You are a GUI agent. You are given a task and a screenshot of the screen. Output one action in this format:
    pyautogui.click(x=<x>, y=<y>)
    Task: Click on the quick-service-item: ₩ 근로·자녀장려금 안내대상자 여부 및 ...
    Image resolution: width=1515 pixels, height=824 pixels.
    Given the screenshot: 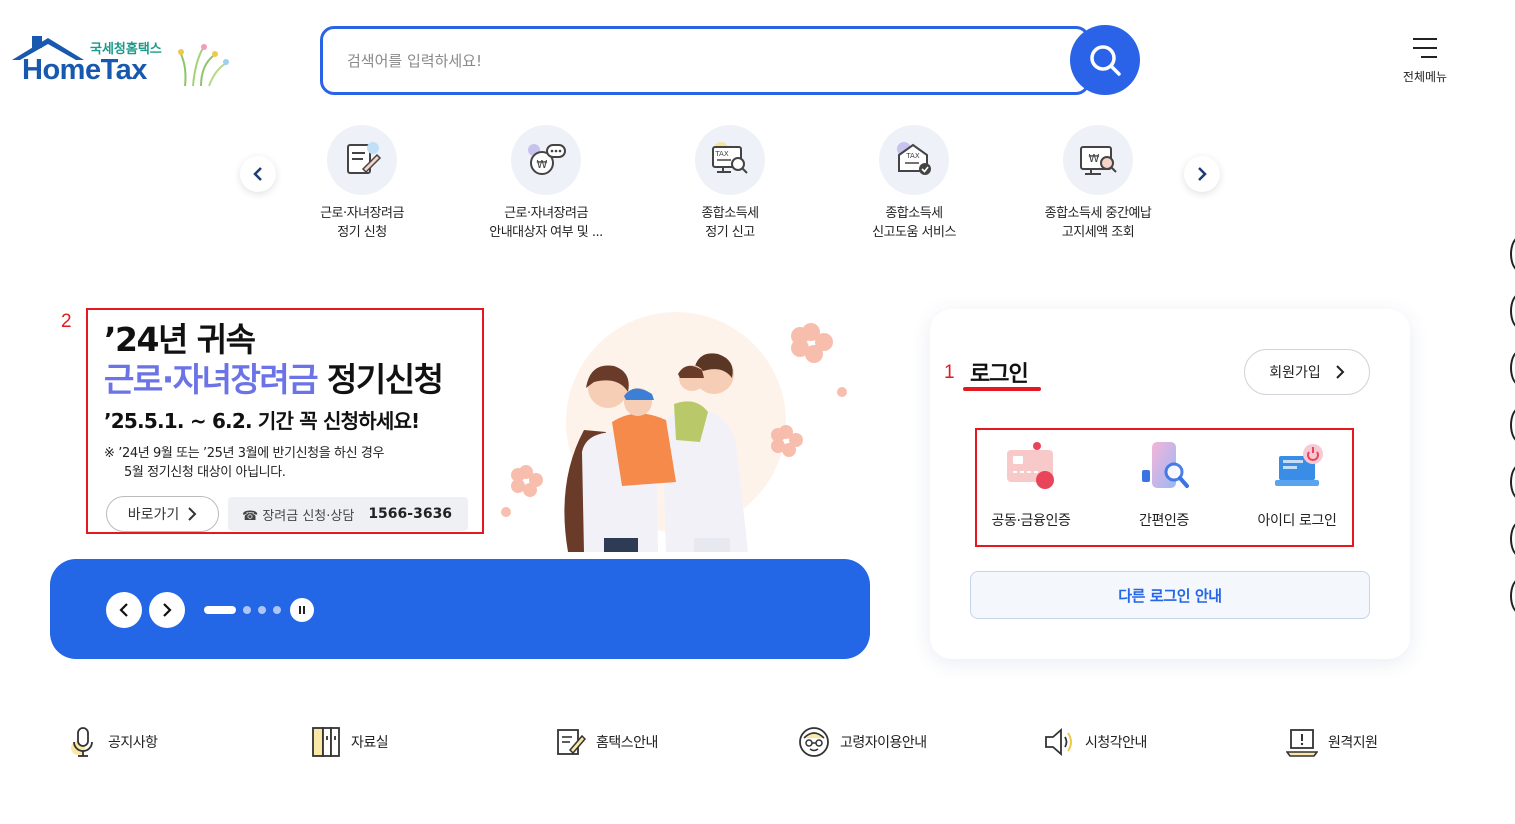 What is the action you would take?
    pyautogui.click(x=546, y=183)
    